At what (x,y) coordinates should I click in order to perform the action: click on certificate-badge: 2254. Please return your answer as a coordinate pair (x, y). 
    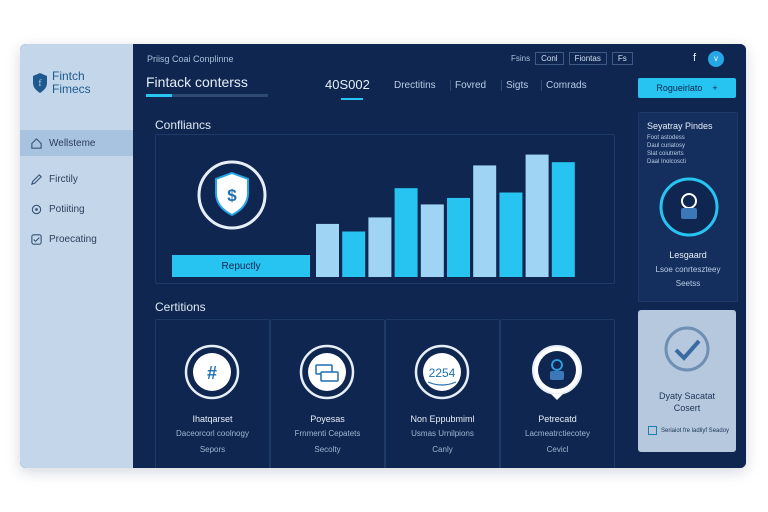
    Looking at the image, I should click on (442, 373).